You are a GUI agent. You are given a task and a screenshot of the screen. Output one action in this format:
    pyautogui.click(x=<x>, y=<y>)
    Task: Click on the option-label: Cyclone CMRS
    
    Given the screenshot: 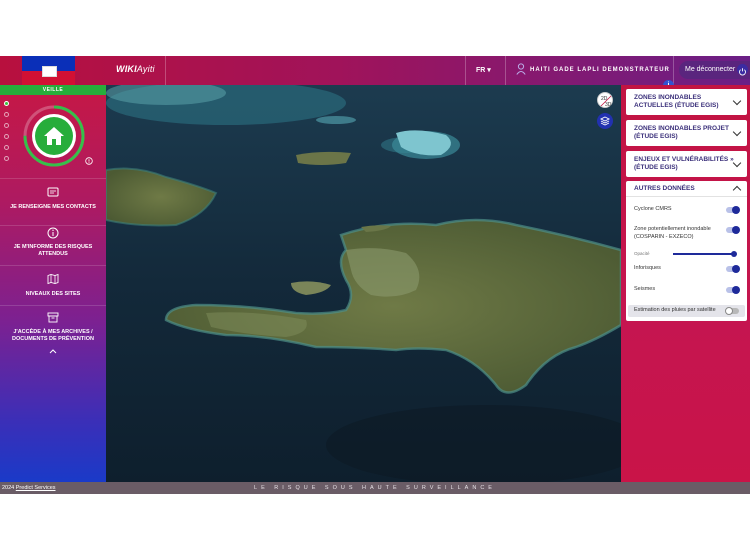 What is the action you would take?
    pyautogui.click(x=653, y=209)
    